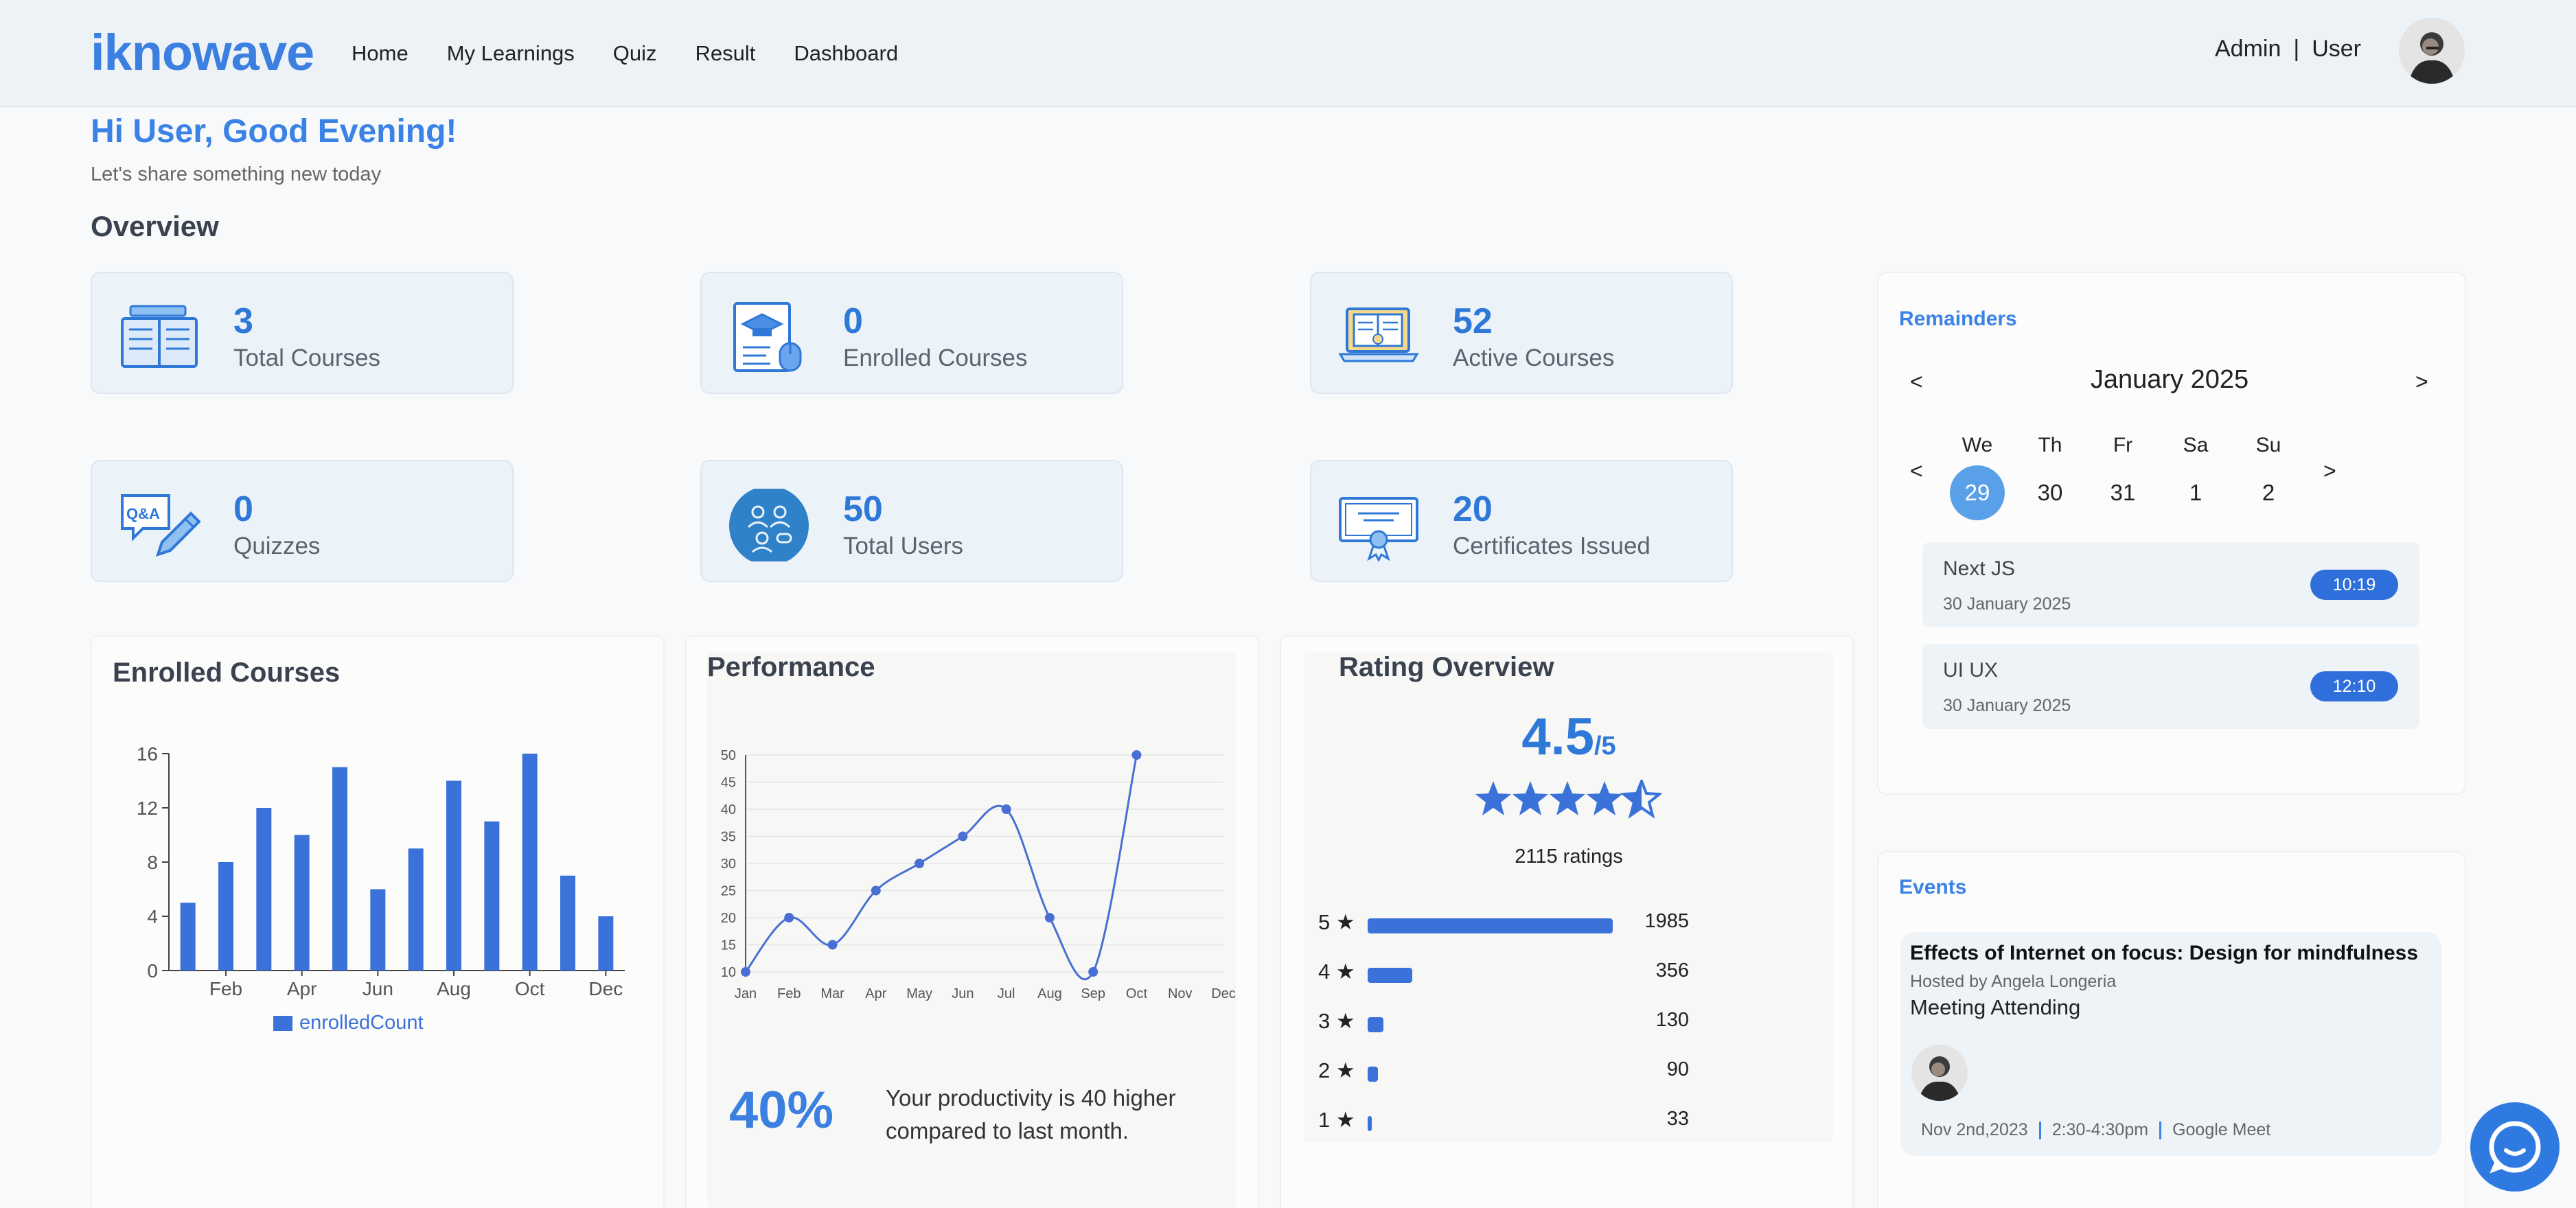  What do you see at coordinates (302, 521) in the screenshot?
I see `stat-card-quizzes: Q&A 0 Quizzes` at bounding box center [302, 521].